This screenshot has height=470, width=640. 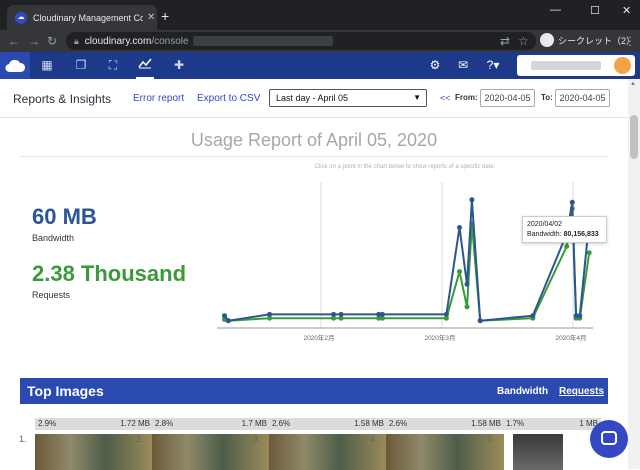 What do you see at coordinates (505, 41) in the screenshot?
I see `translate-icon: ⇄` at bounding box center [505, 41].